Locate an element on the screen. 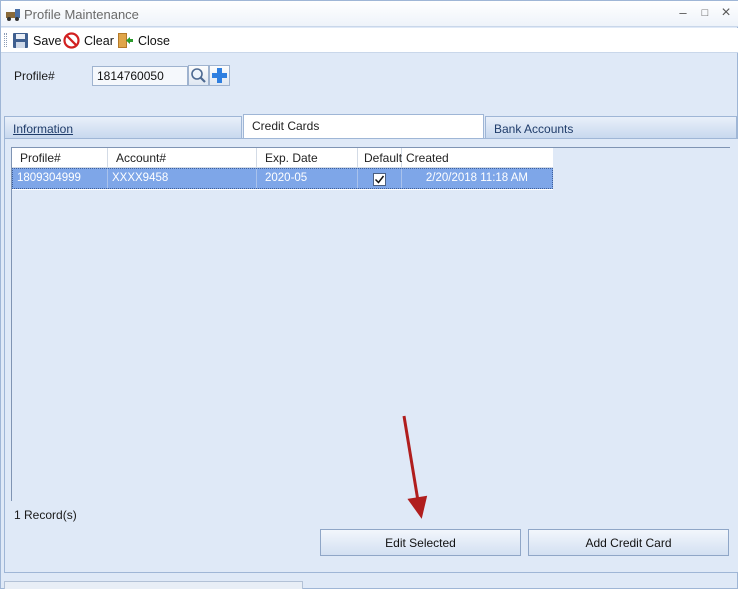  column-header-created: Created is located at coordinates (477, 158).